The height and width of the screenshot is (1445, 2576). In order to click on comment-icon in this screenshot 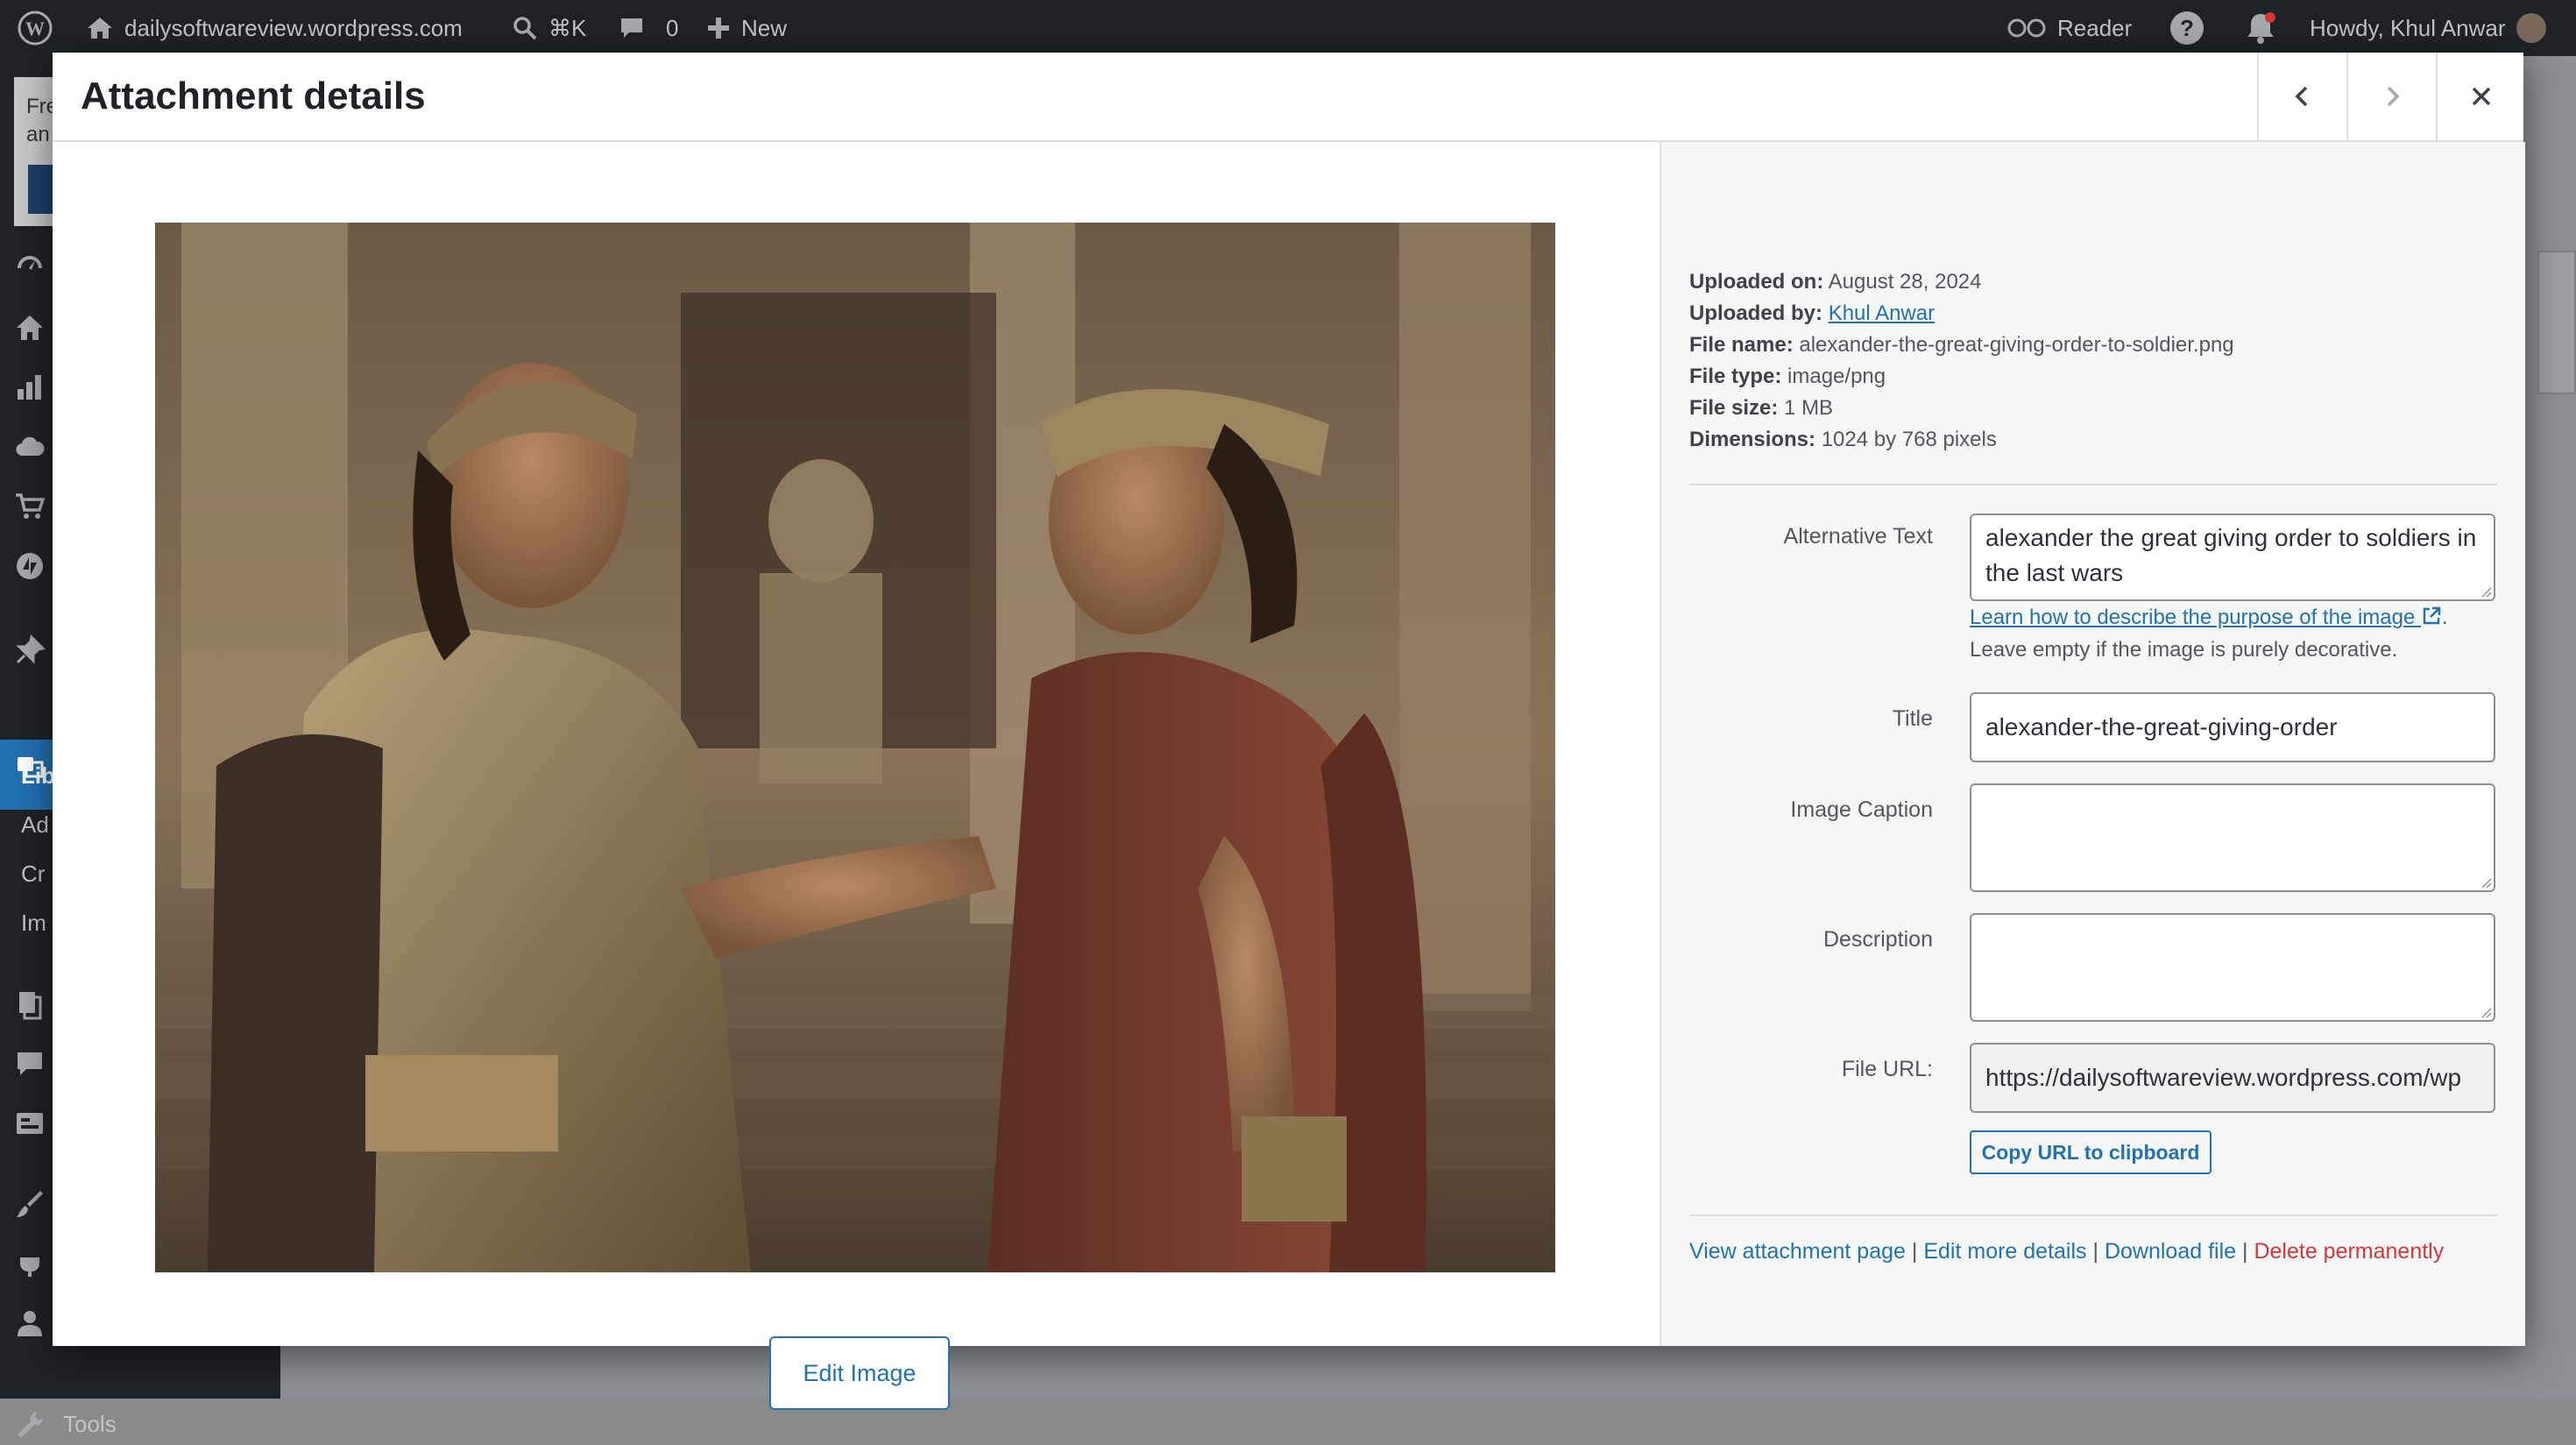, I will do `click(631, 28)`.